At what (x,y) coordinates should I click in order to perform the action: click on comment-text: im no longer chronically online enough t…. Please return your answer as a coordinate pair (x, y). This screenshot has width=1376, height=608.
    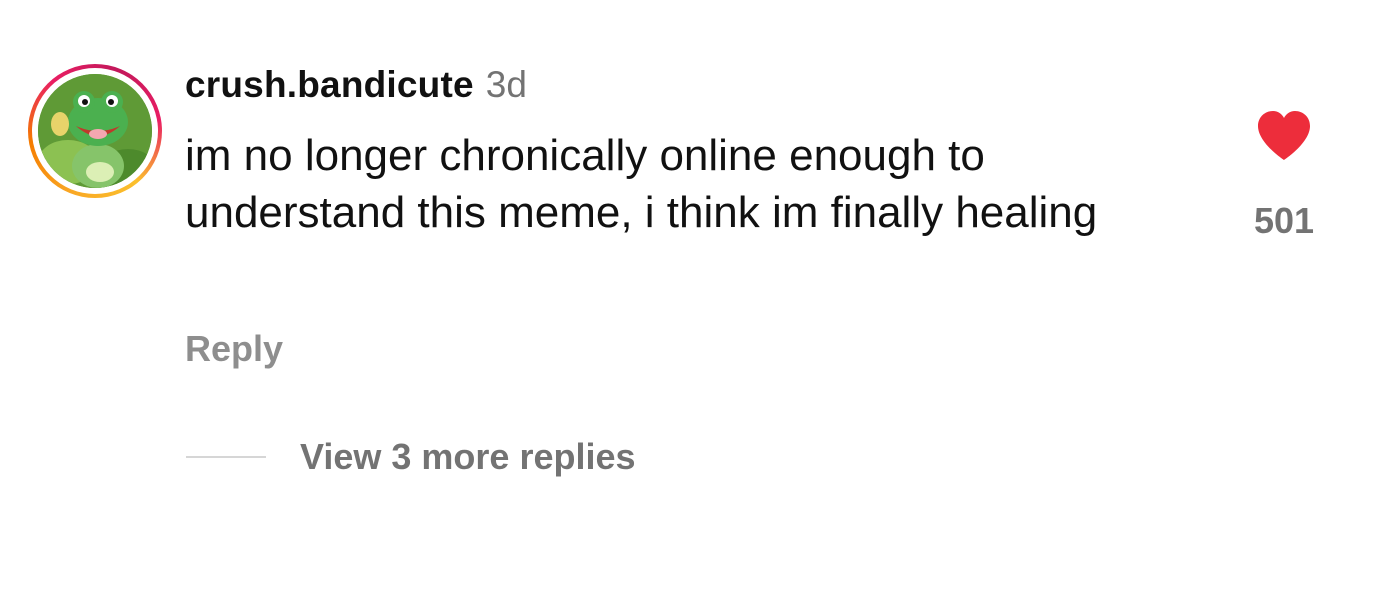
    Looking at the image, I should click on (641, 184).